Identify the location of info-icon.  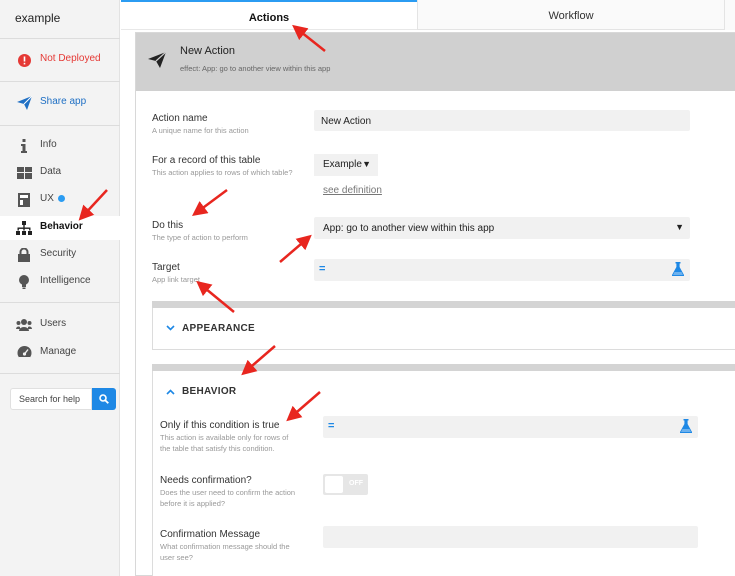
(24, 146).